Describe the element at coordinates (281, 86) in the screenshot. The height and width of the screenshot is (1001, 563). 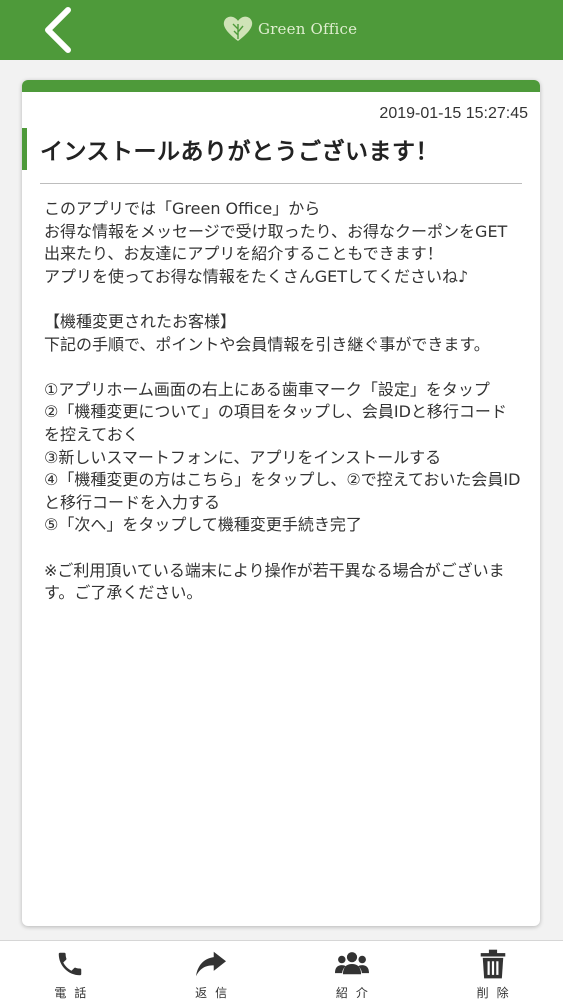
I see `card-accent-bar` at that location.